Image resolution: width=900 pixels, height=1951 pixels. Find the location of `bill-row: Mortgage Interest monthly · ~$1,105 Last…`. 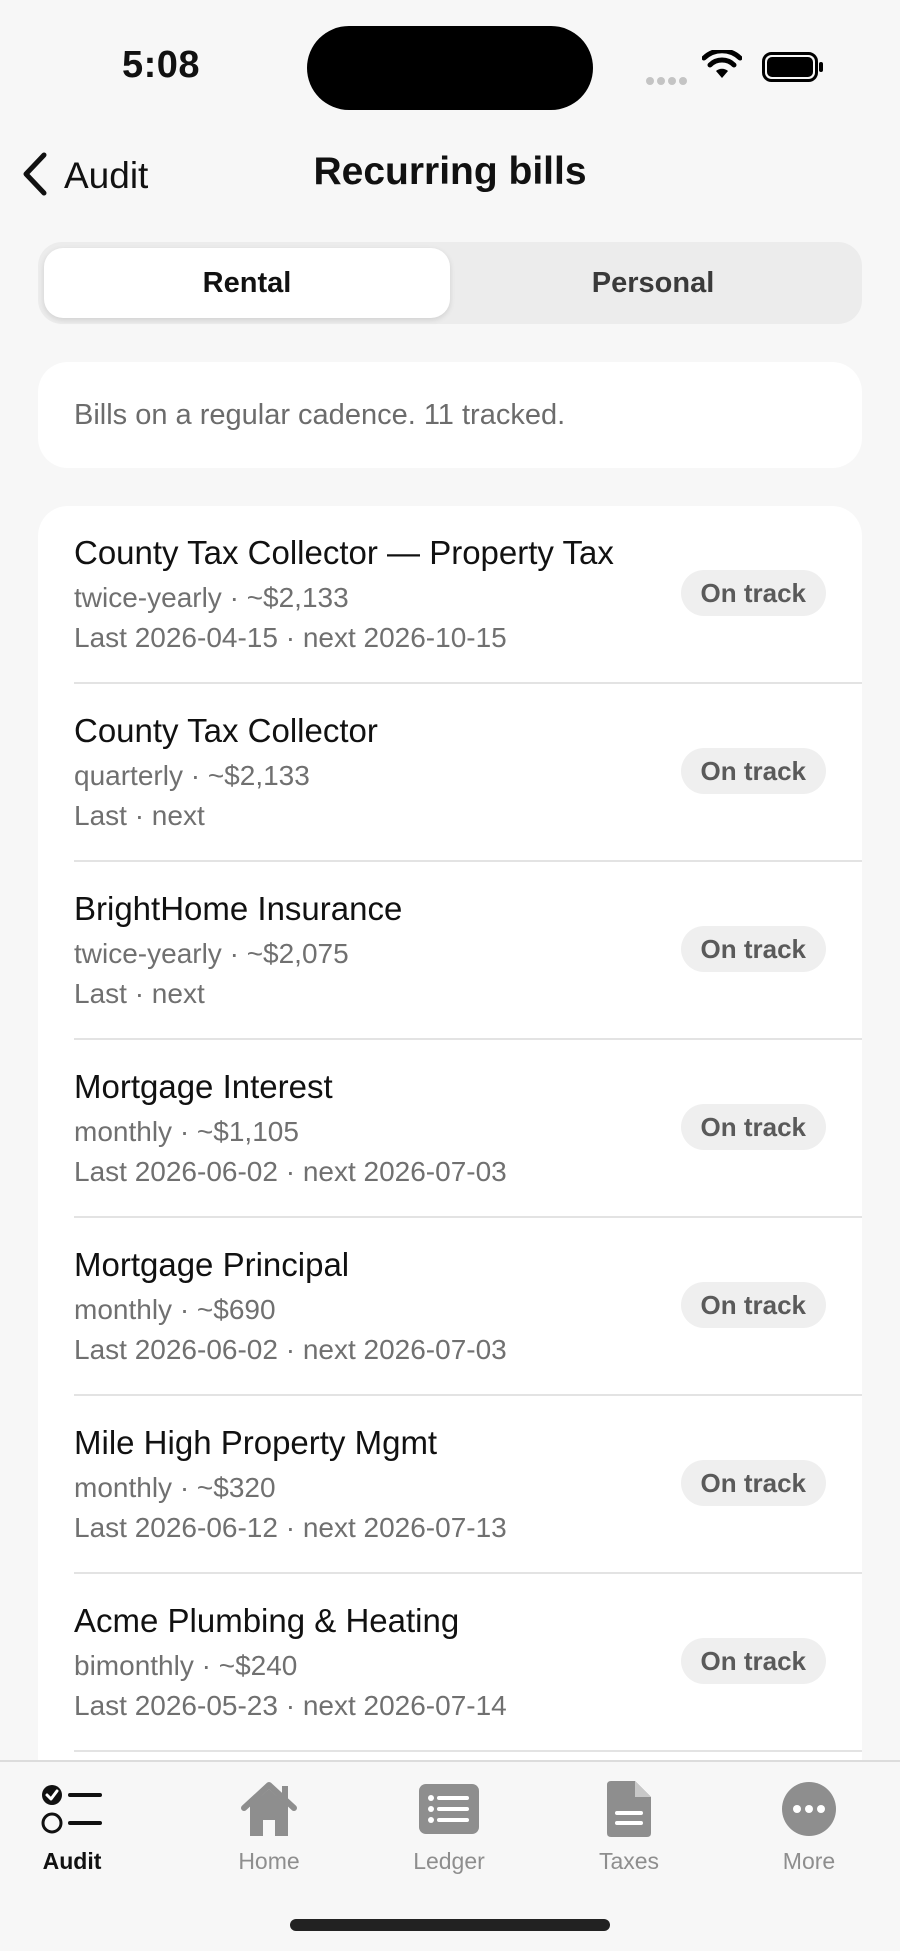

bill-row: Mortgage Interest monthly · ~$1,105 Last… is located at coordinates (468, 1129).